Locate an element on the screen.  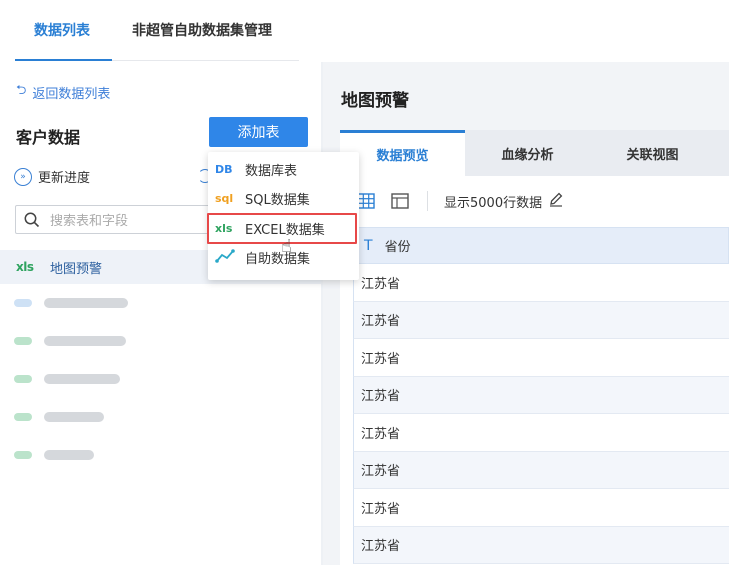
tree-item-label: 地图预警 is located at coordinates (76, 269).